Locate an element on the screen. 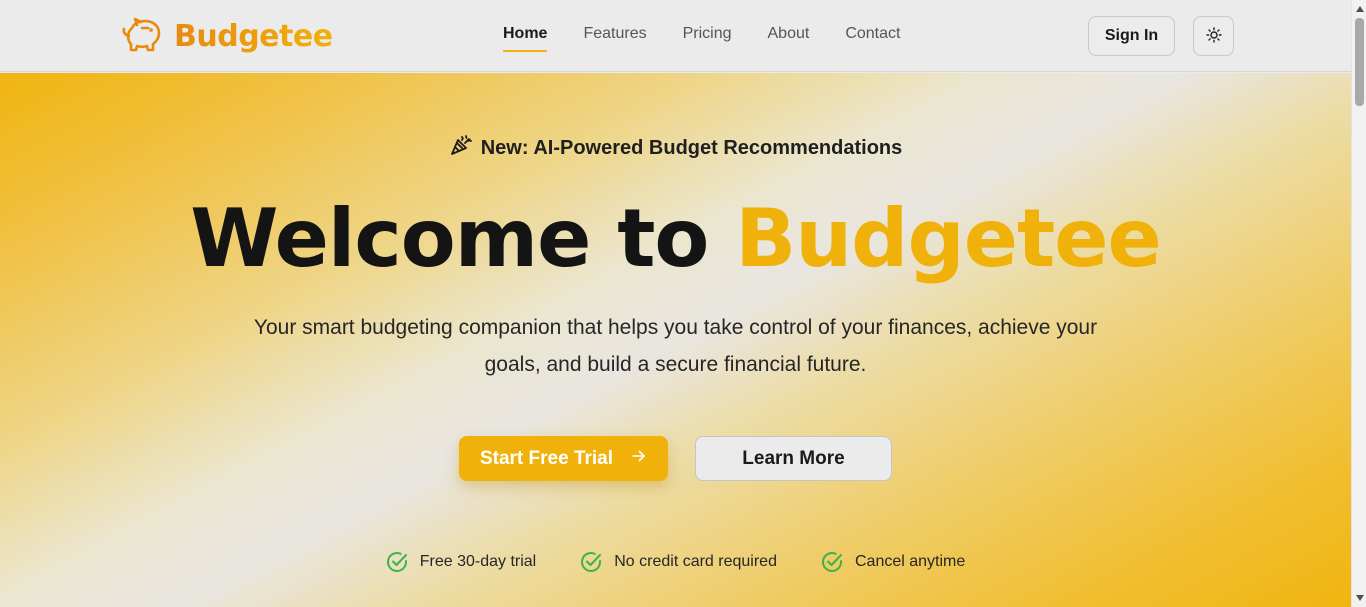 The height and width of the screenshot is (607, 1366). vertical-scrollbar is located at coordinates (1358, 303).